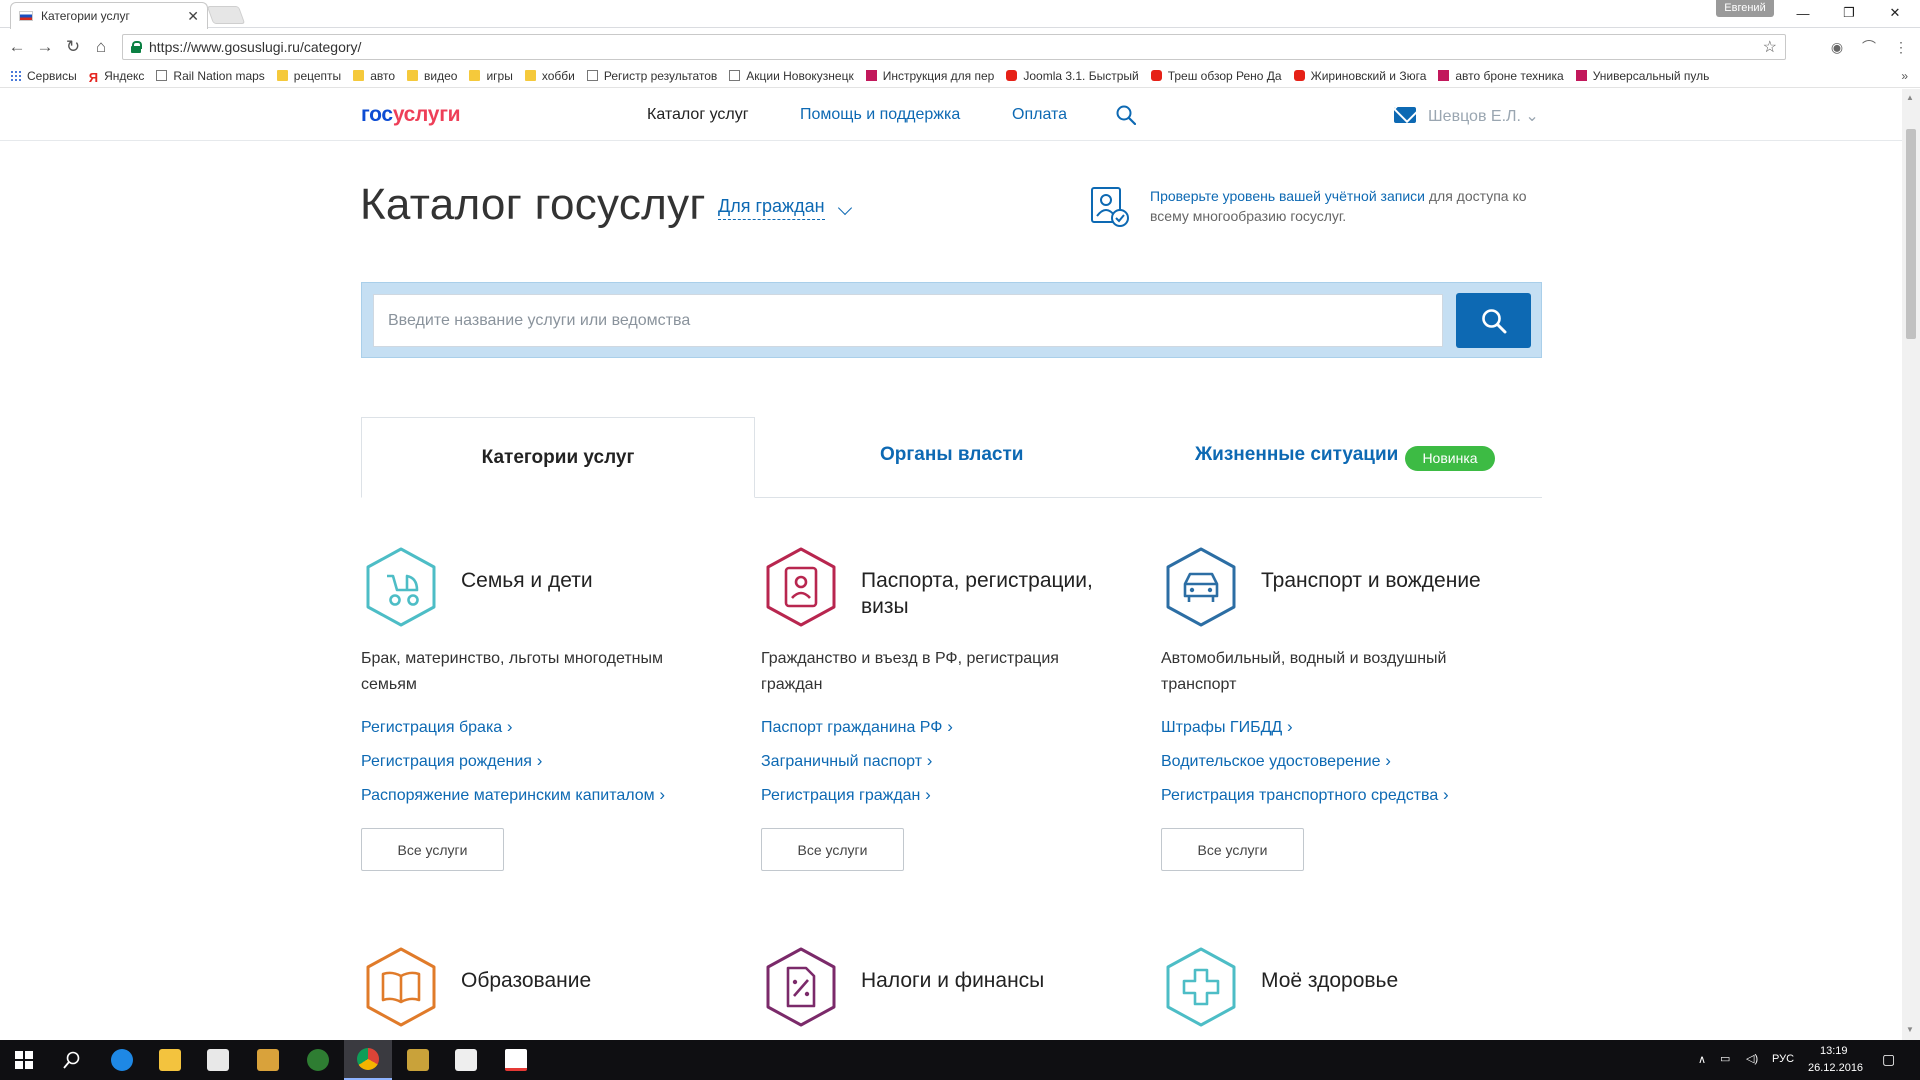 The width and height of the screenshot is (1920, 1080). What do you see at coordinates (308, 76) in the screenshot?
I see `bookmark-item: рецепты` at bounding box center [308, 76].